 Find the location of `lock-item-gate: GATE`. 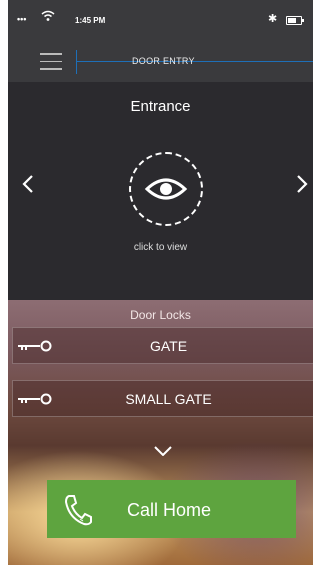

lock-item-gate: GATE is located at coordinates (162, 345).